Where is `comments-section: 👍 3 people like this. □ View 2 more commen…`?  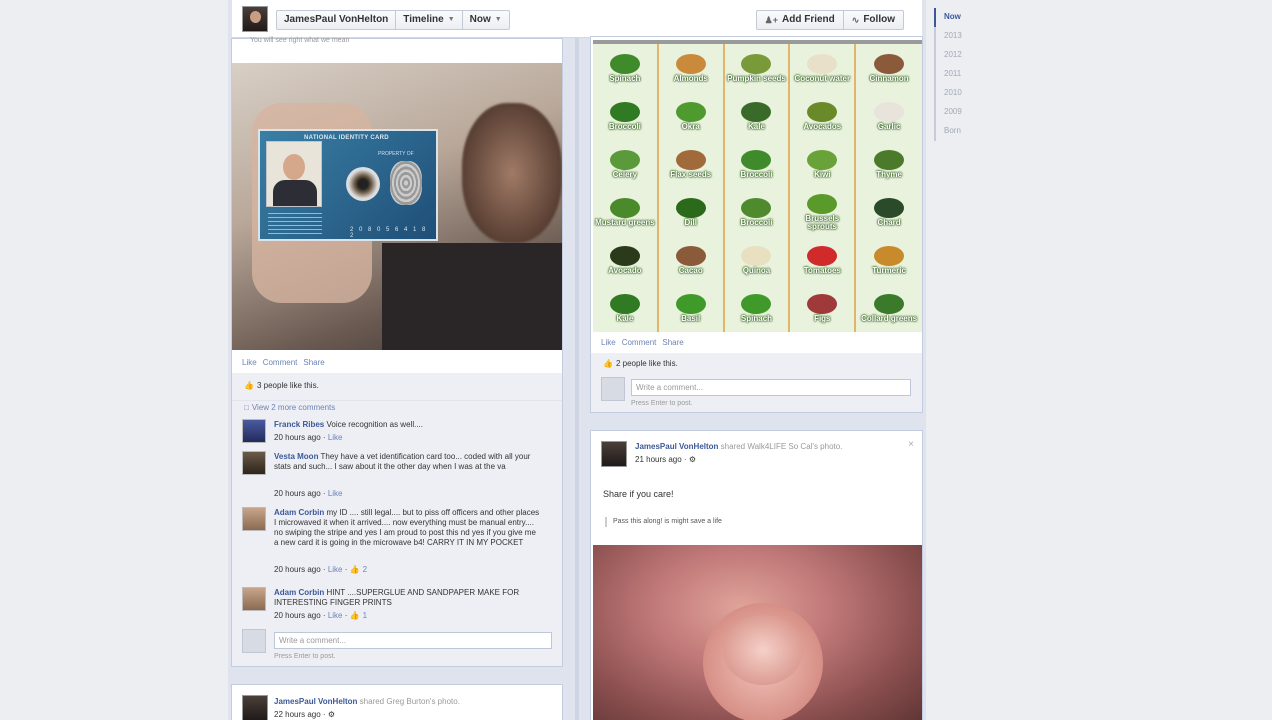
comments-section: 👍 3 people like this. □ View 2 more commen… is located at coordinates (397, 519).